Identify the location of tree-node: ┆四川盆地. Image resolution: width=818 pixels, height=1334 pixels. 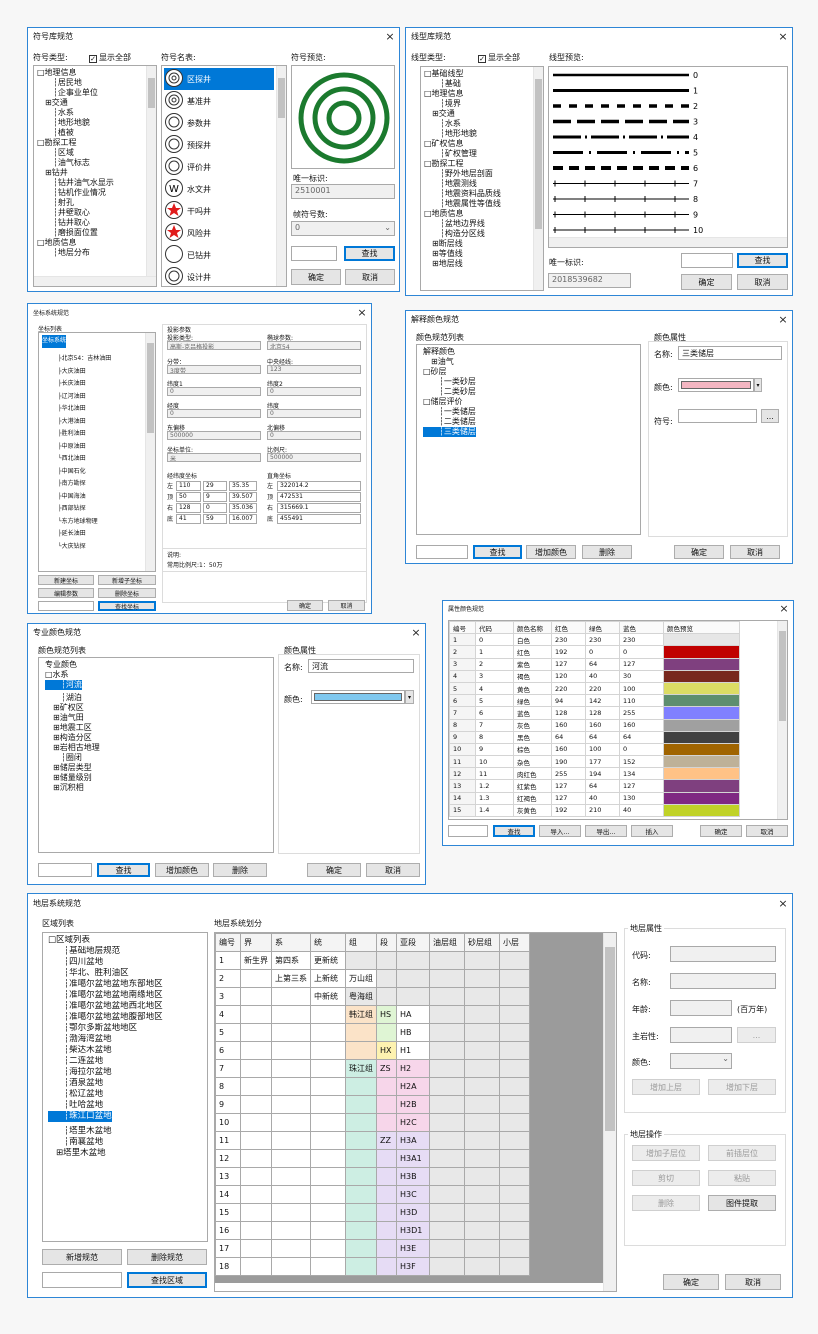
(126, 962).